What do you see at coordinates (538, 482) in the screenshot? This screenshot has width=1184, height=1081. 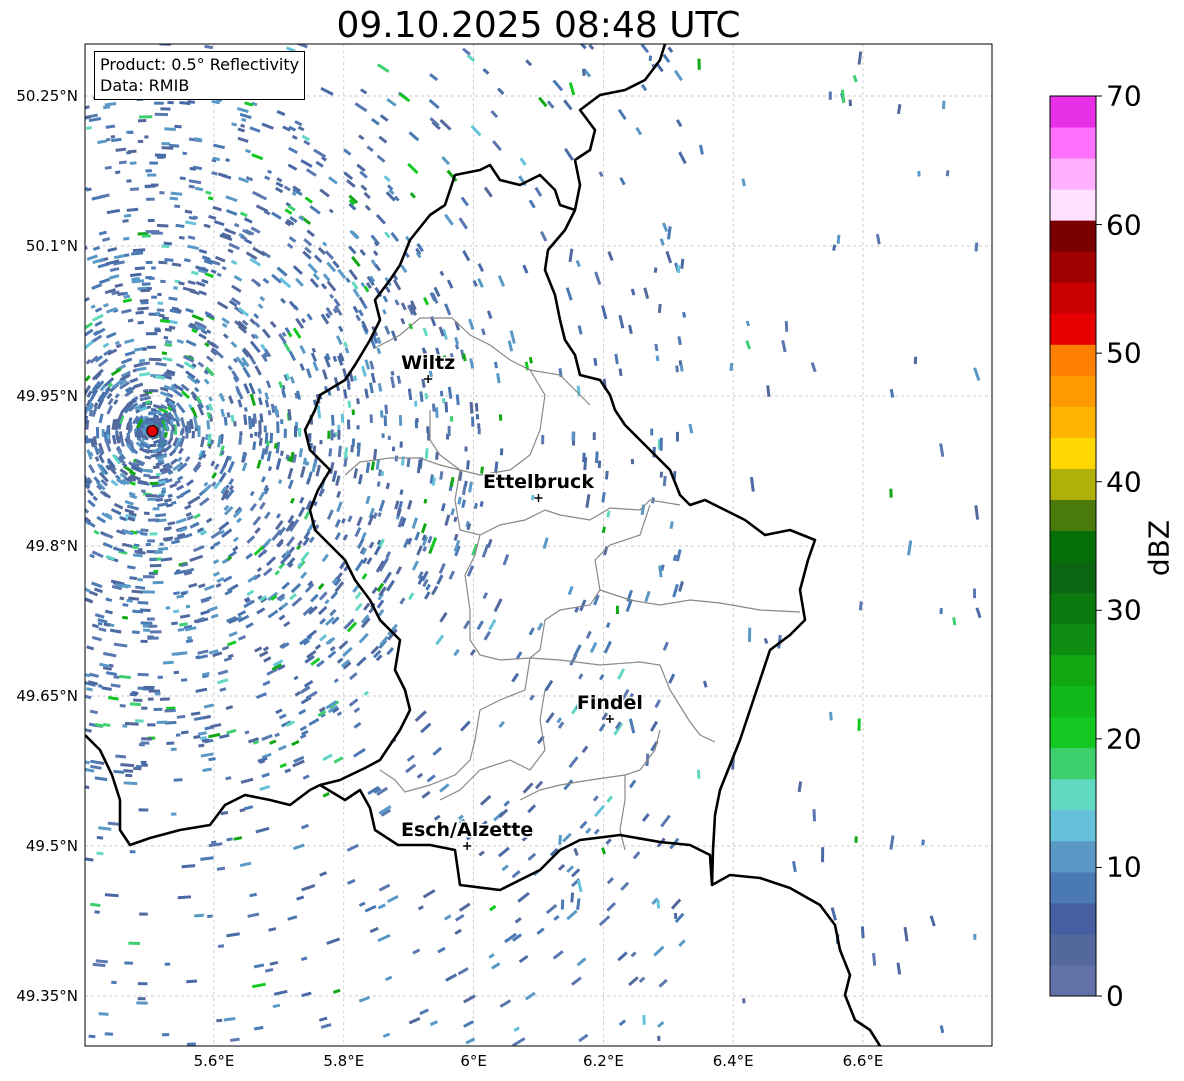 I see `city-label: Ettelbruck` at bounding box center [538, 482].